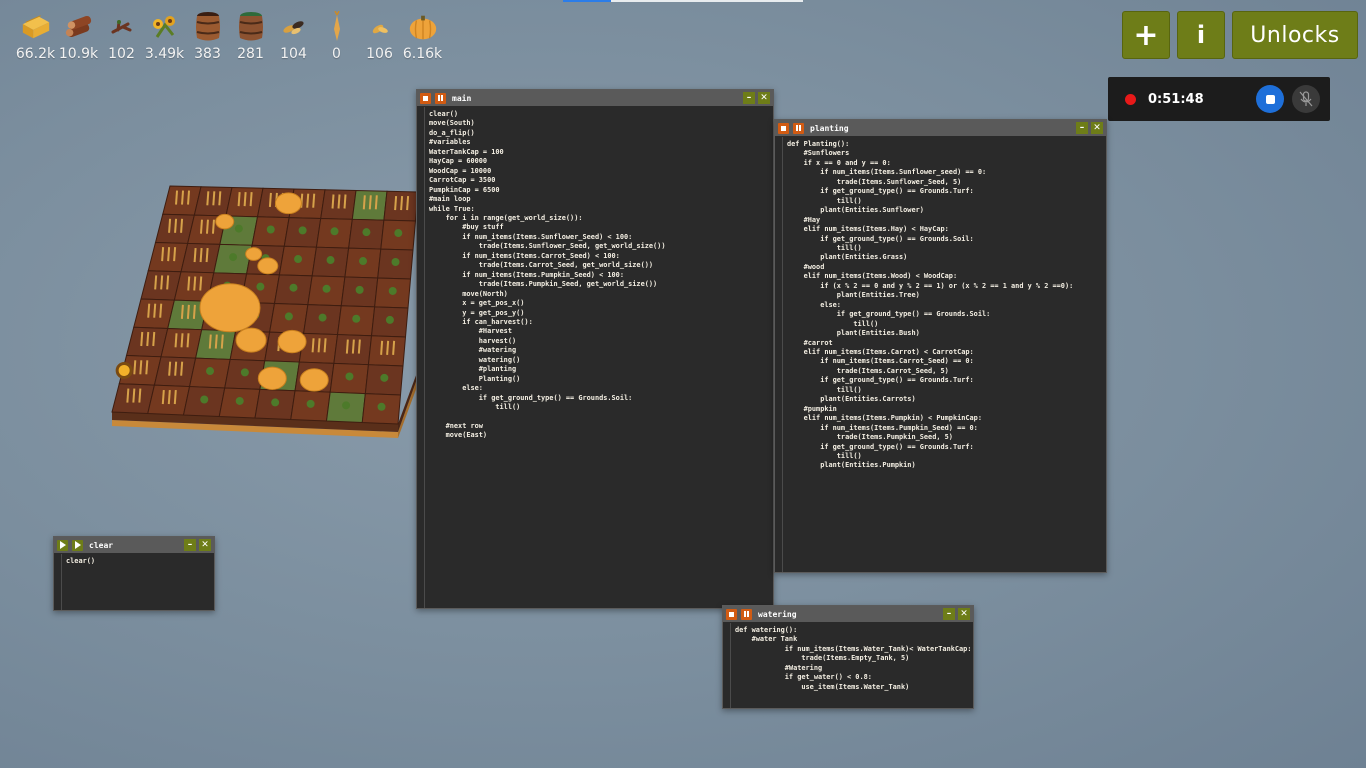 The image size is (1366, 768). Describe the element at coordinates (36, 27) in the screenshot. I see `hay-icon` at that location.